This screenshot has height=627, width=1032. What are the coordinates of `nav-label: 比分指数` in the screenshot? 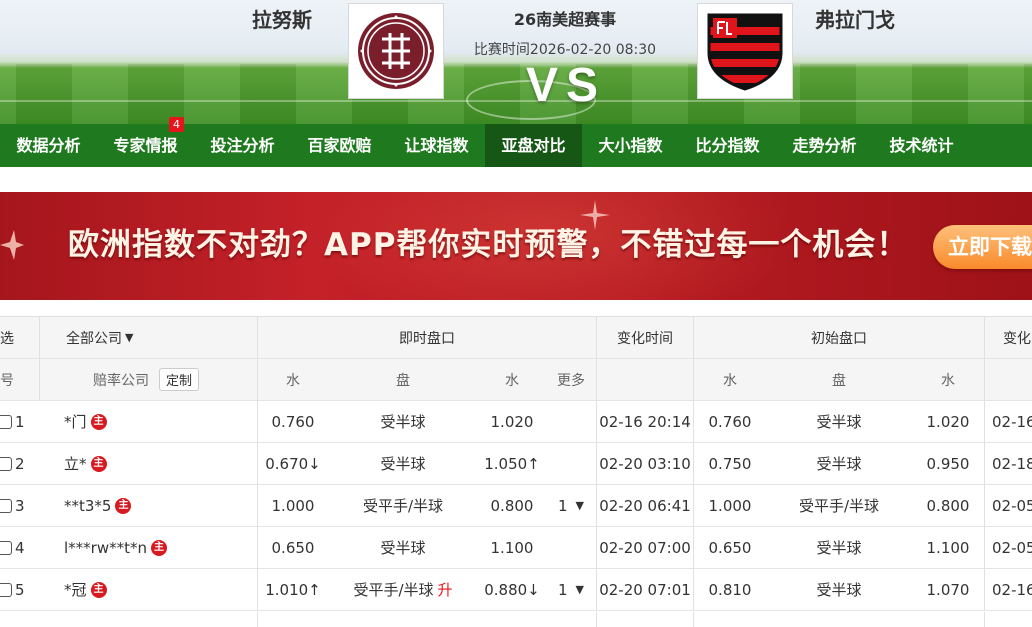 It's located at (727, 145).